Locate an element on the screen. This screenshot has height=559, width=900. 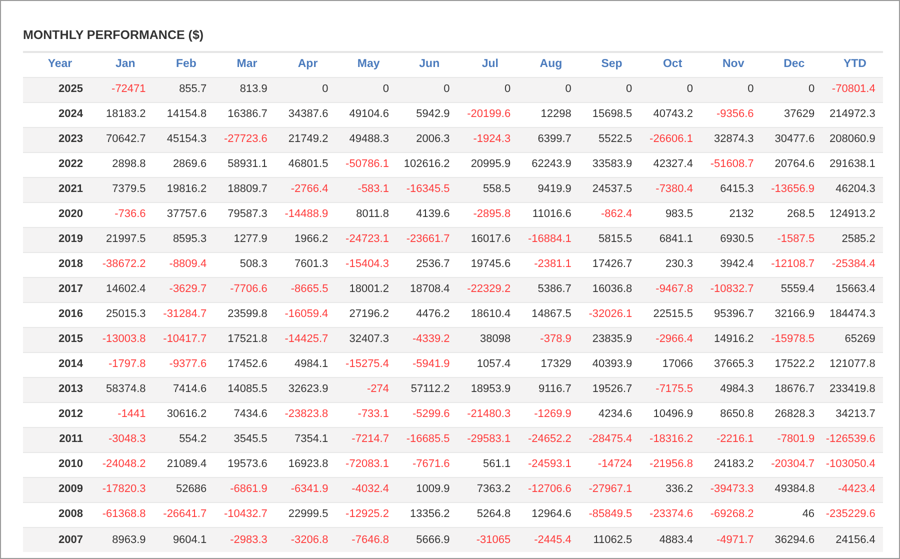
table-cell: -85849.5 is located at coordinates (609, 514).